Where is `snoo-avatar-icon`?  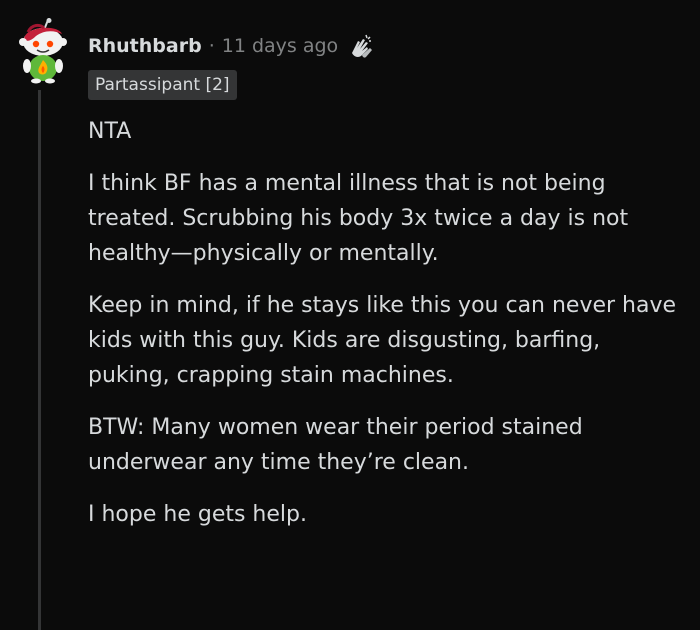
snoo-avatar-icon is located at coordinates (43, 51).